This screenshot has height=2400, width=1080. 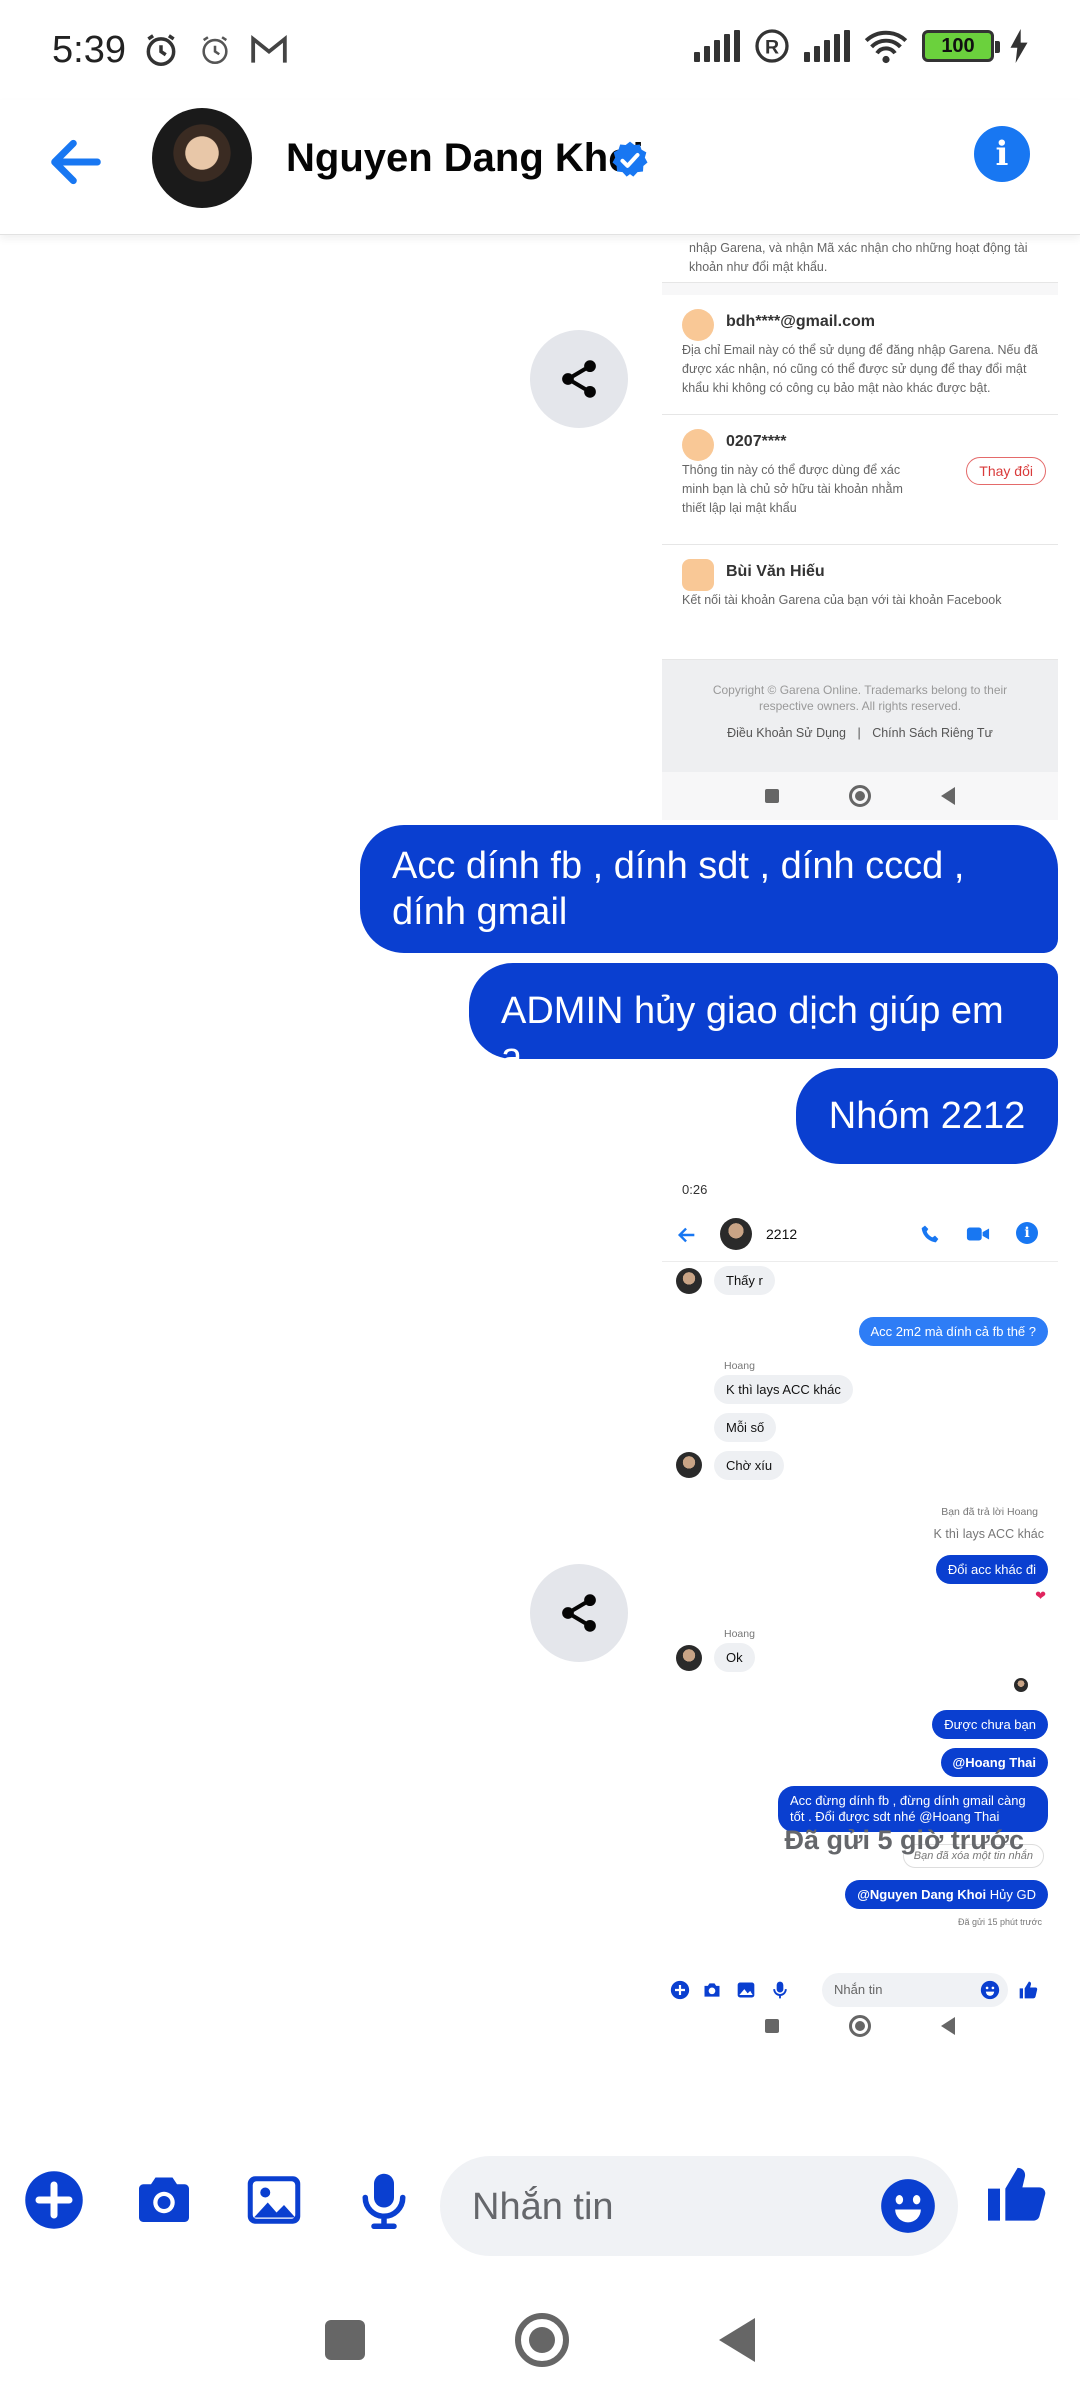 What do you see at coordinates (904, 1840) in the screenshot?
I see `sent-status: Đã gửi 5 giờ trước` at bounding box center [904, 1840].